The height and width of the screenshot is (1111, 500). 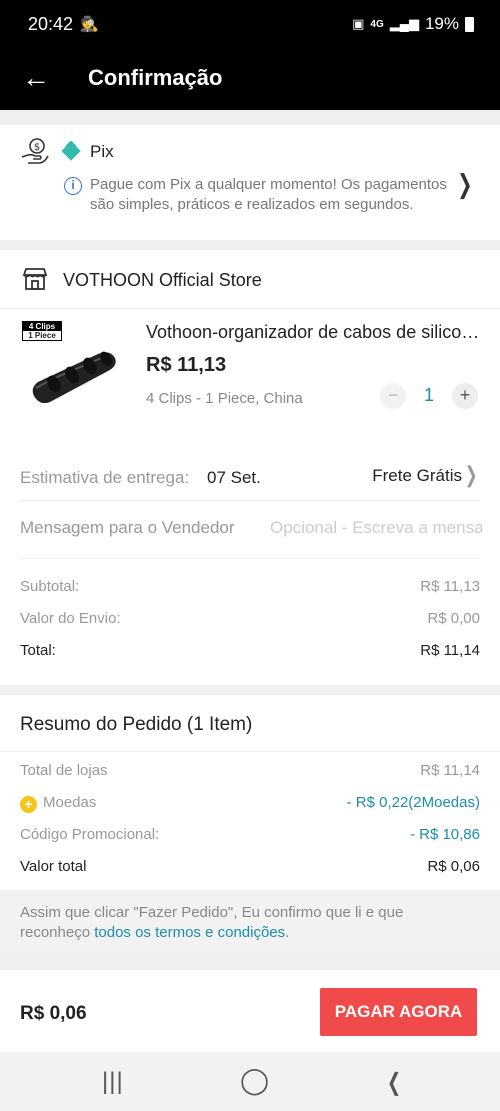 I want to click on terms-end: ., so click(x=287, y=932).